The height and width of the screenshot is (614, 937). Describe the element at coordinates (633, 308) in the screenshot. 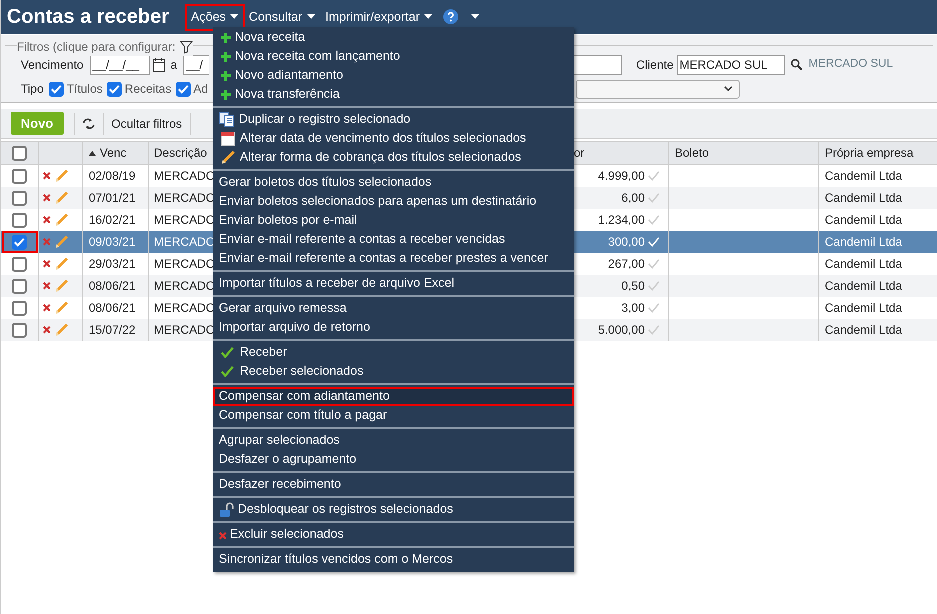

I see `value-cell-text: 3,00` at that location.